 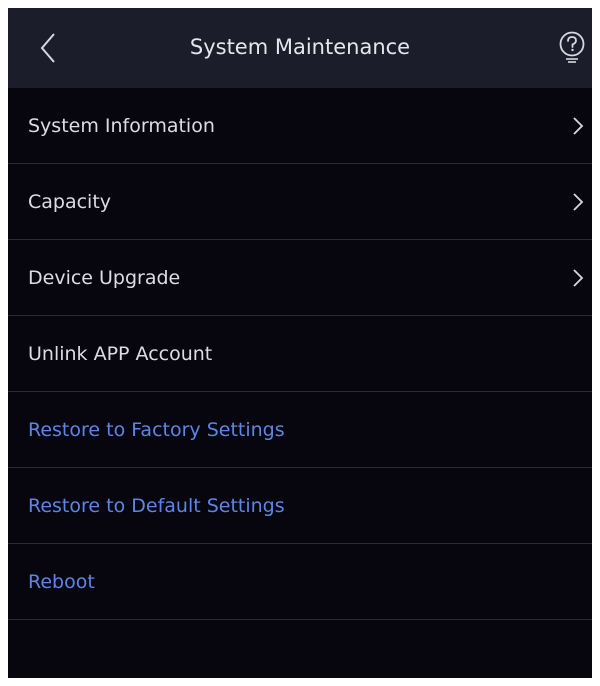 What do you see at coordinates (120, 354) in the screenshot?
I see `menu-item-label: Unlink APP Account` at bounding box center [120, 354].